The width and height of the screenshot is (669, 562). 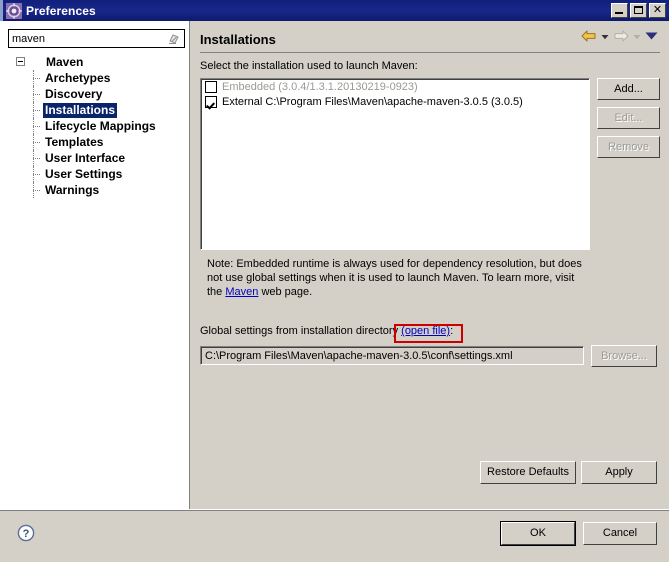 What do you see at coordinates (100, 125) in the screenshot?
I see `sidebar-item-label: Lifecycle Mappings` at bounding box center [100, 125].